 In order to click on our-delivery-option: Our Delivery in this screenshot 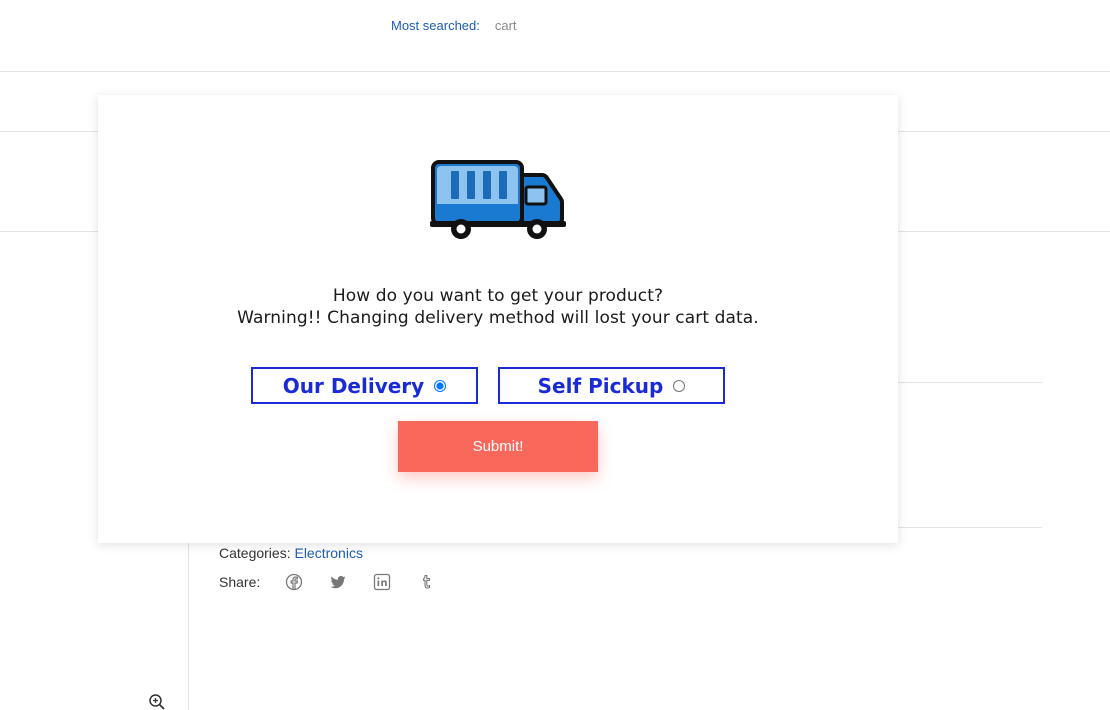, I will do `click(364, 385)`.